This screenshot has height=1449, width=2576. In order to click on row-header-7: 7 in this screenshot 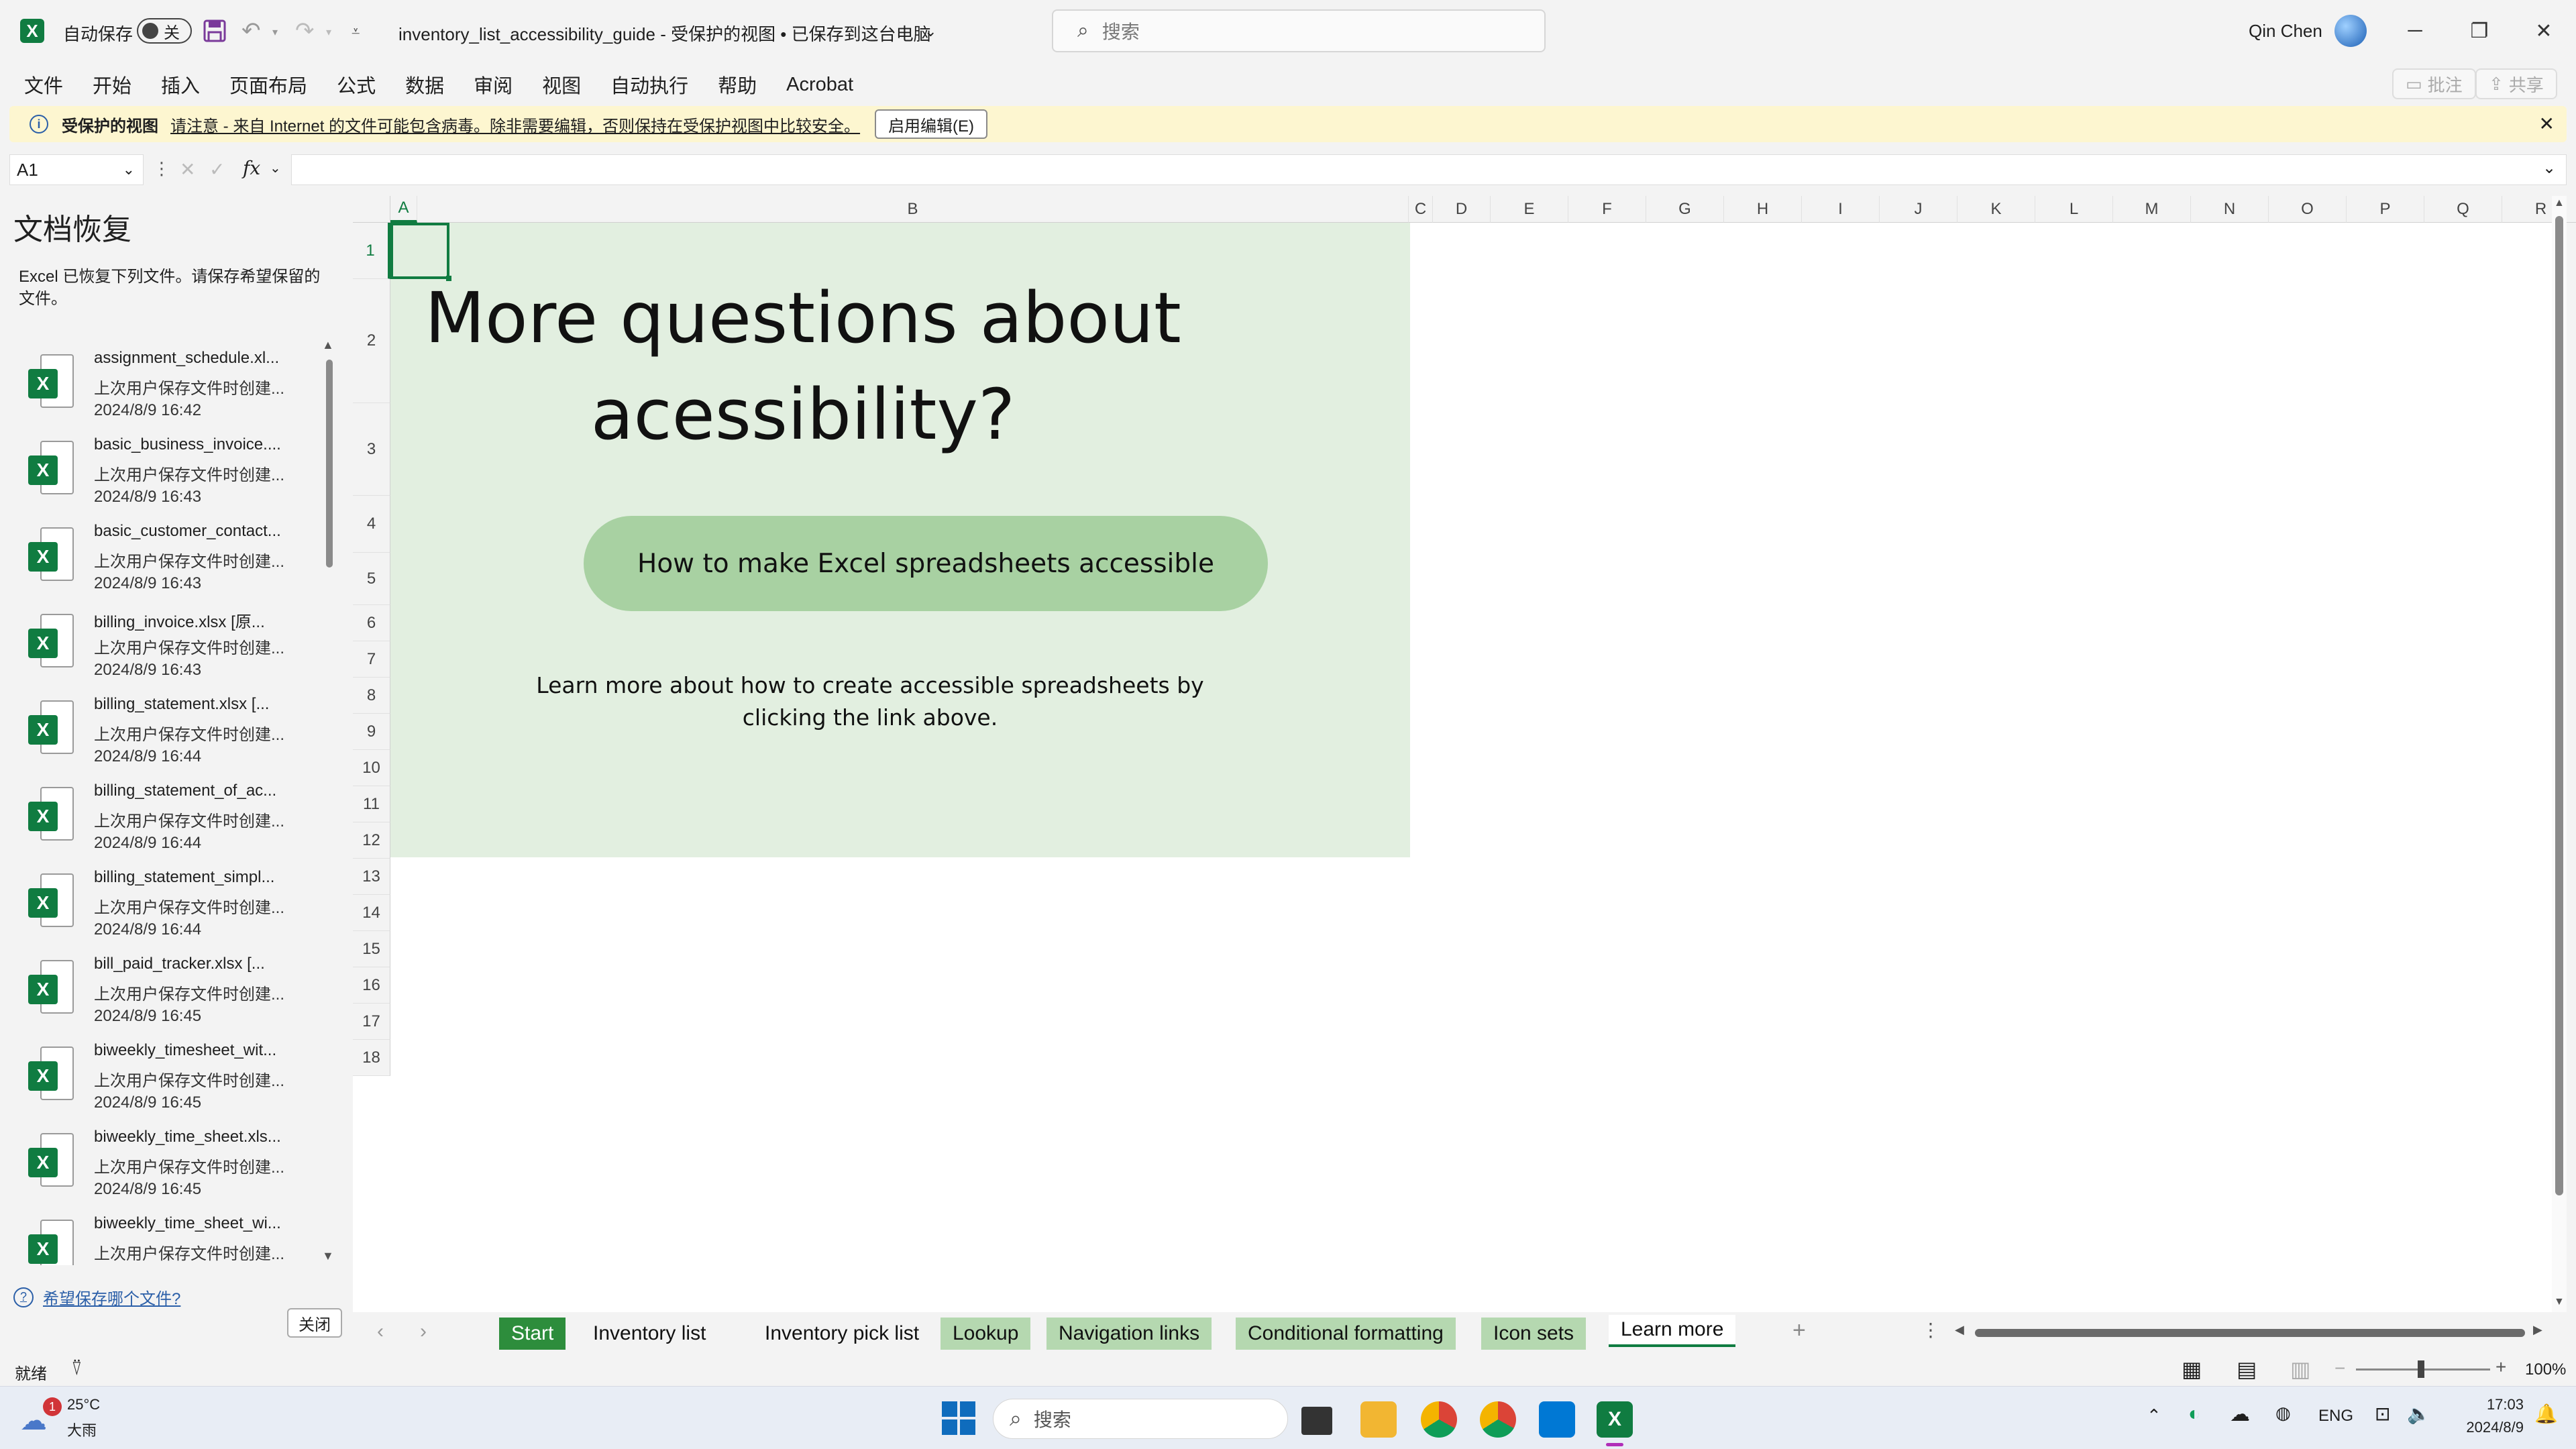, I will do `click(371, 659)`.